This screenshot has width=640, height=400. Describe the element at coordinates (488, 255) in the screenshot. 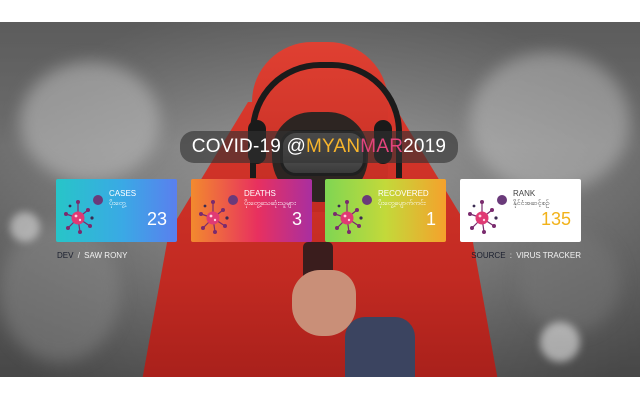

I see `source-label: SOURCE` at that location.